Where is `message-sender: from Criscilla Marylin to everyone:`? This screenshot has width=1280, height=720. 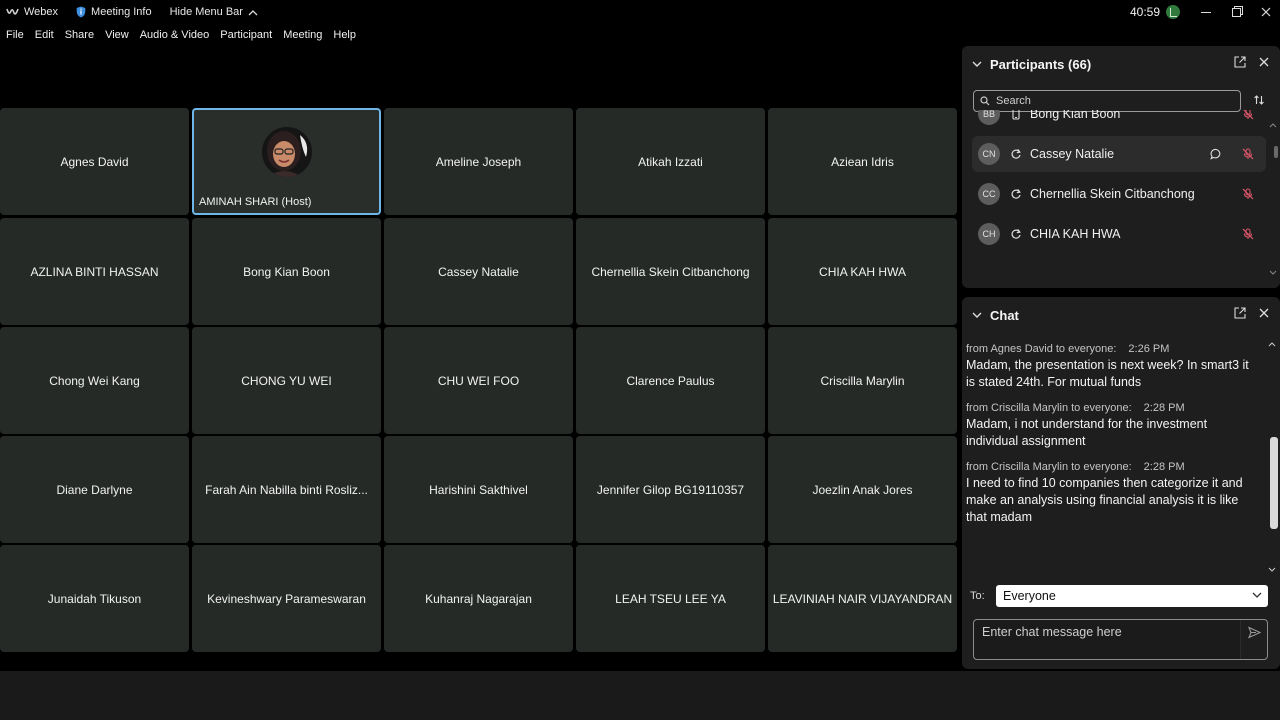 message-sender: from Criscilla Marylin to everyone: is located at coordinates (1049, 467).